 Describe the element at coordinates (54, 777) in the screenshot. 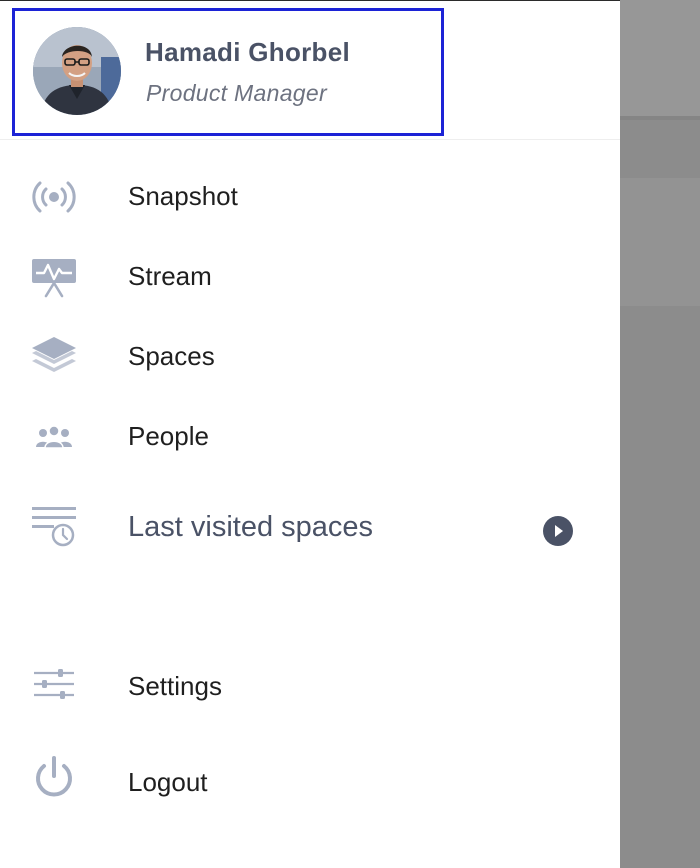

I see `power-icon` at that location.